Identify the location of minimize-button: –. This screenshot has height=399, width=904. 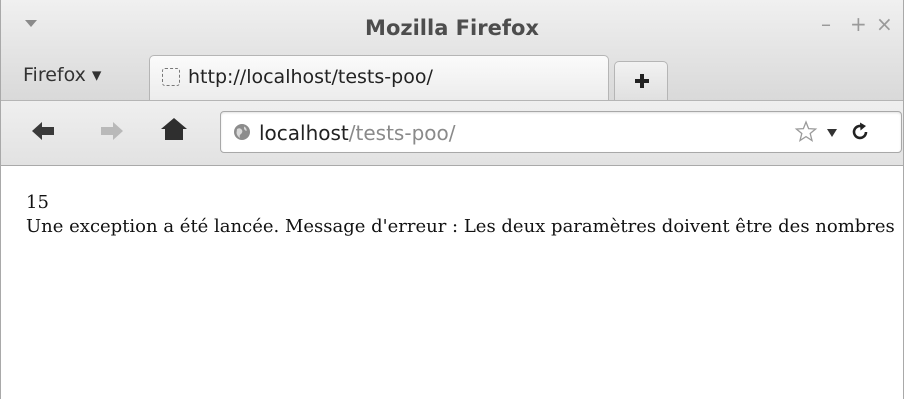
(826, 24).